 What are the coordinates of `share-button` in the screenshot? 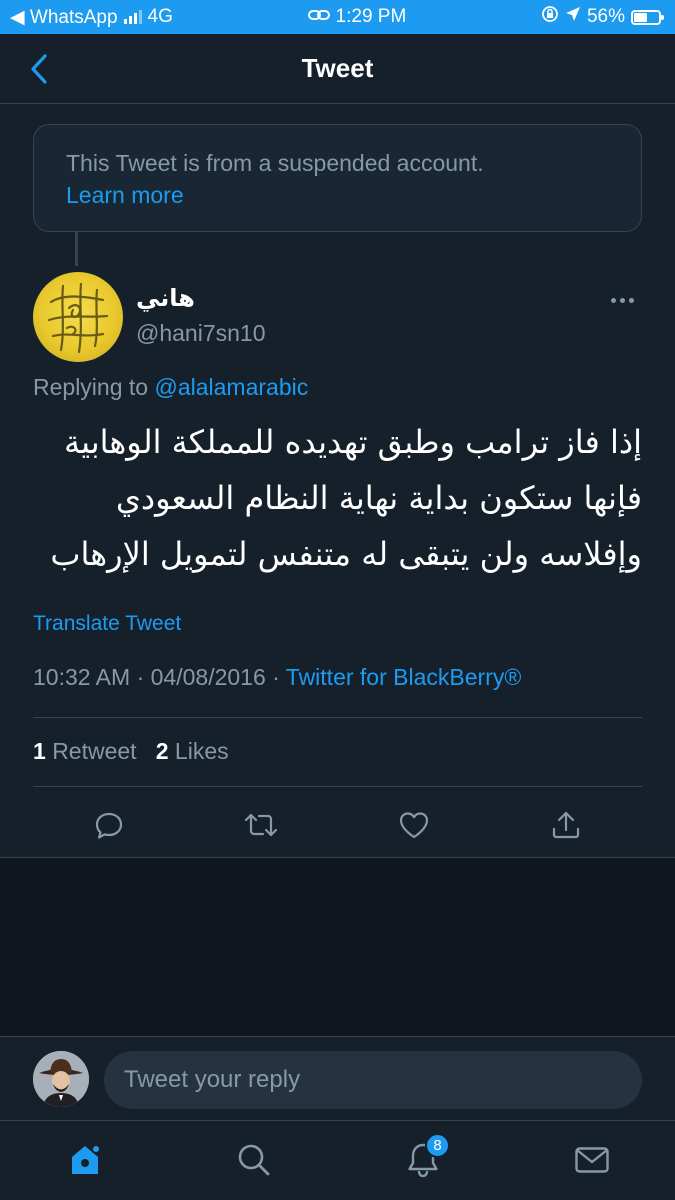 It's located at (566, 825).